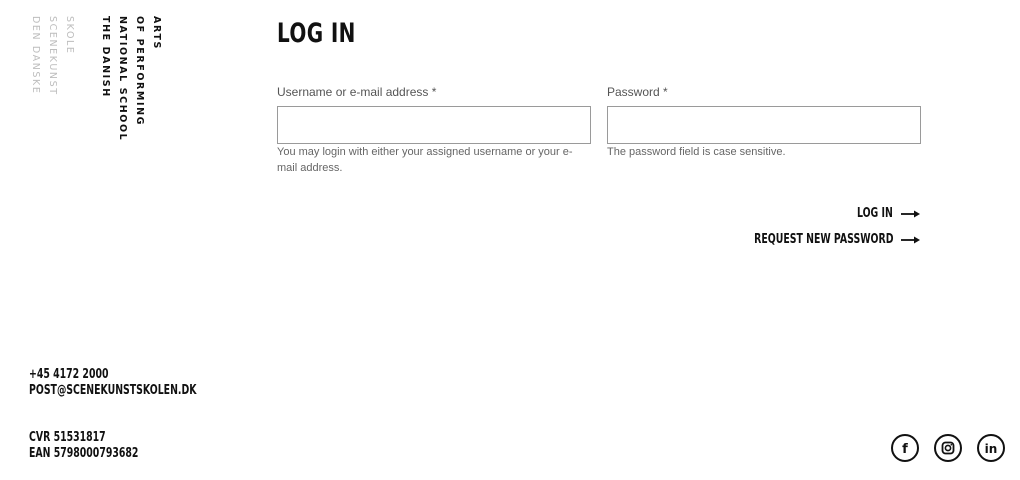 This screenshot has height=480, width=1020. What do you see at coordinates (156, 33) in the screenshot?
I see `logo-english-line-4: ARTS` at bounding box center [156, 33].